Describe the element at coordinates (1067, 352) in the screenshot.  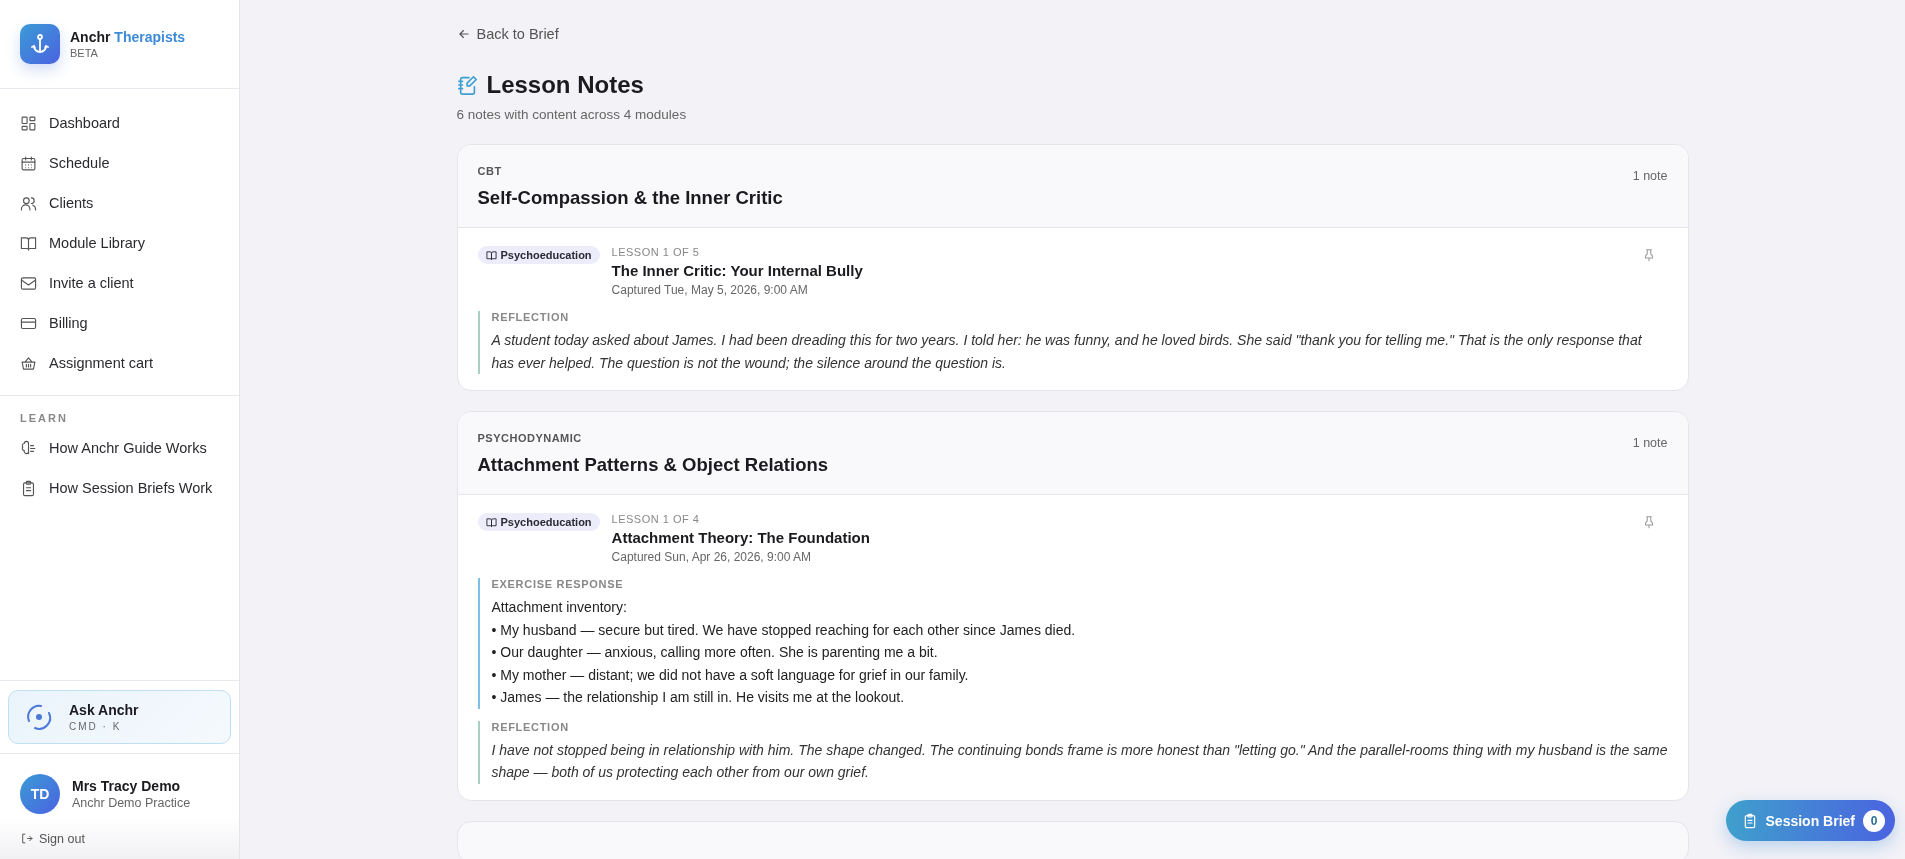
I see `reflection-text: A student today asked about James. I had been dreading this for two years. I told her: he was funny, and he loved birds. She said "thank you for telling me." That is the only response that has ever helped. The question is not the wound; the silence around the question is.` at that location.